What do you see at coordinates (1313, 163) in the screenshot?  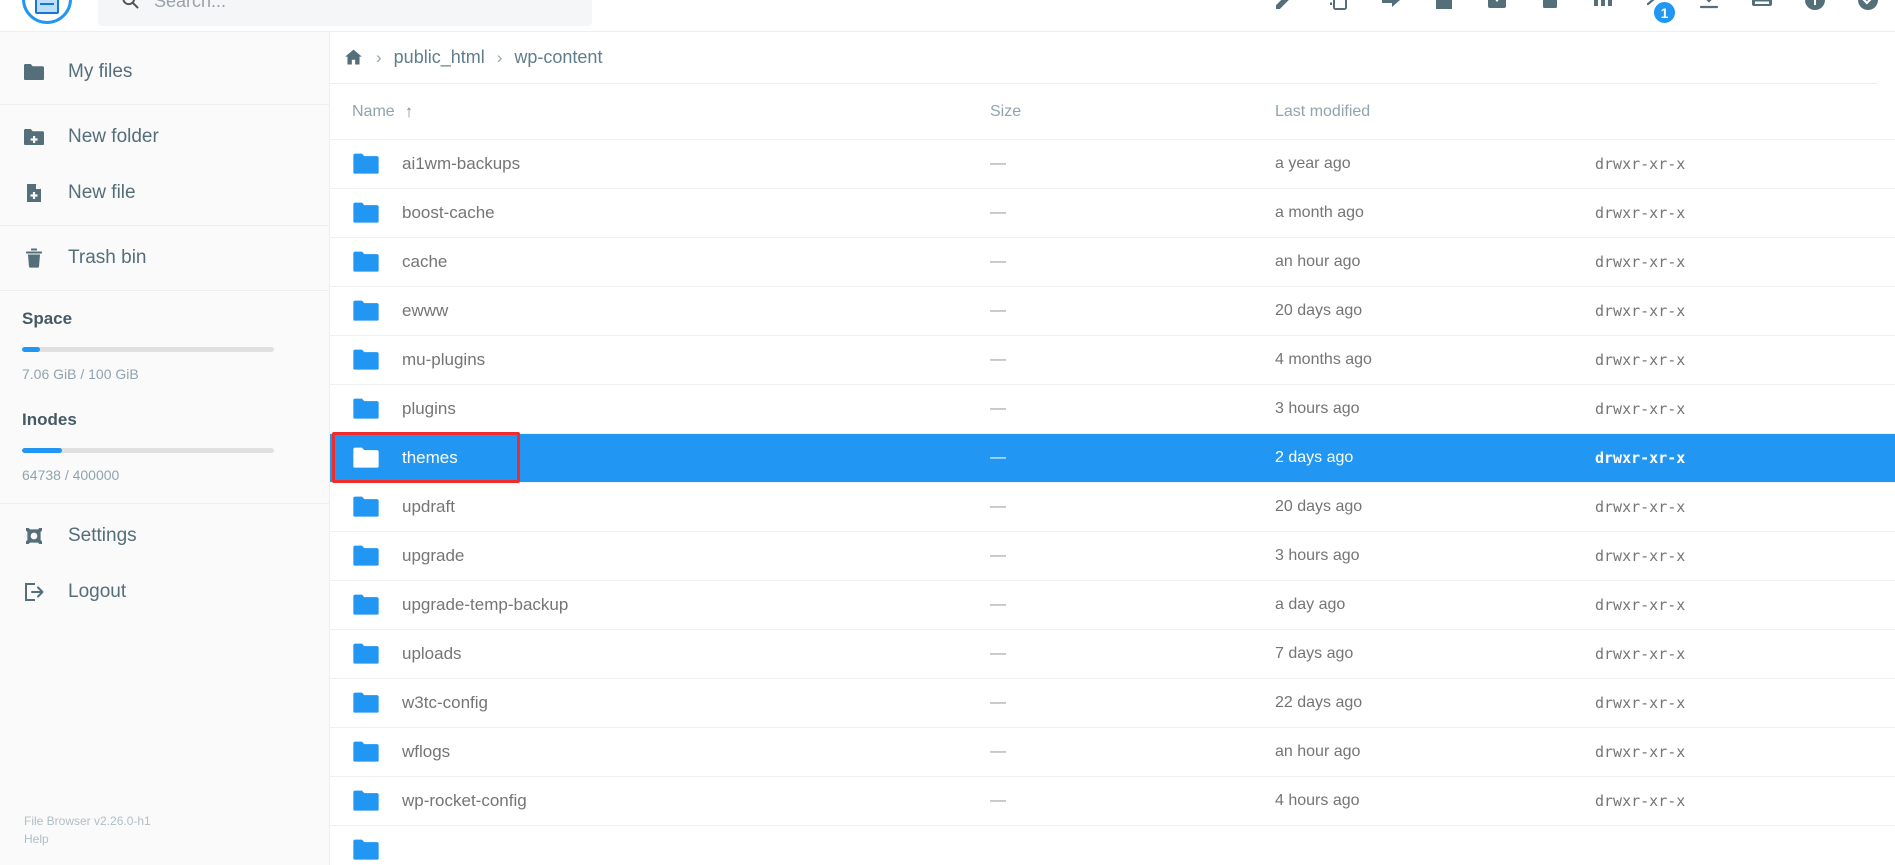 I see `file-modified-cell: a year ago` at bounding box center [1313, 163].